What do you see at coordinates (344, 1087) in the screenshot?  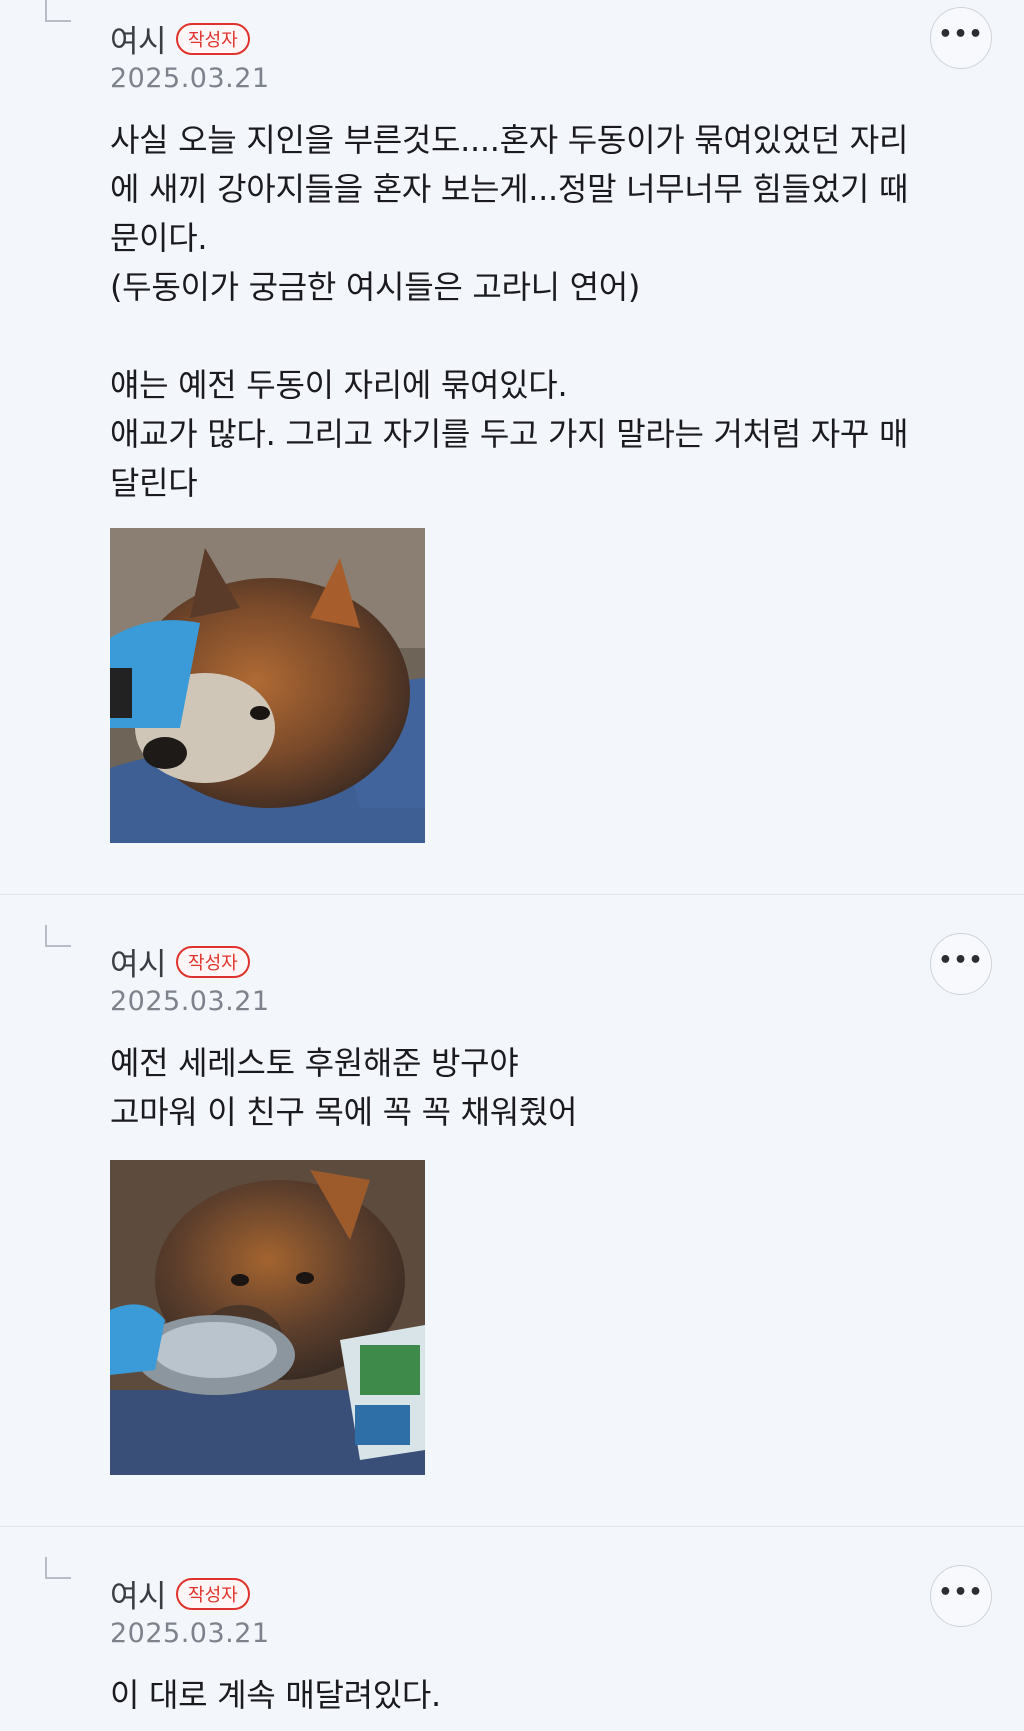 I see `comment-text: 예전 세레스토 후원해준 방구야 고마워 이 친구 목에 꼭 꼭 채워줬어` at bounding box center [344, 1087].